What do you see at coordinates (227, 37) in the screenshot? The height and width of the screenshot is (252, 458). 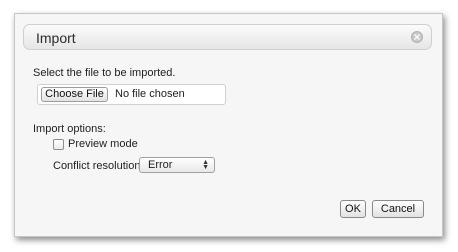 I see `dialog-titlebar: Import` at bounding box center [227, 37].